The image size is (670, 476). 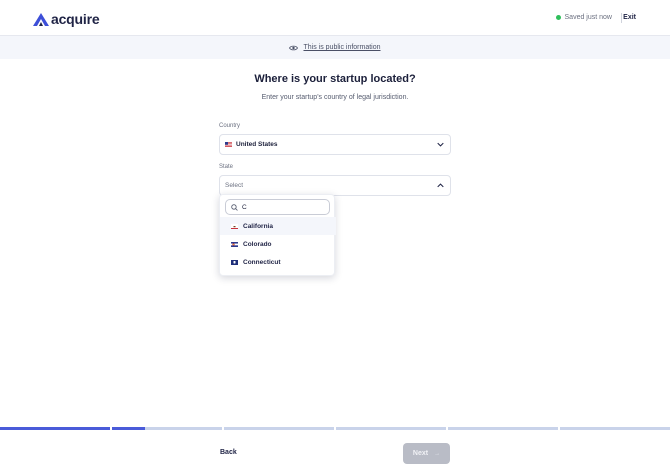 I want to click on us-flag-icon, so click(x=228, y=144).